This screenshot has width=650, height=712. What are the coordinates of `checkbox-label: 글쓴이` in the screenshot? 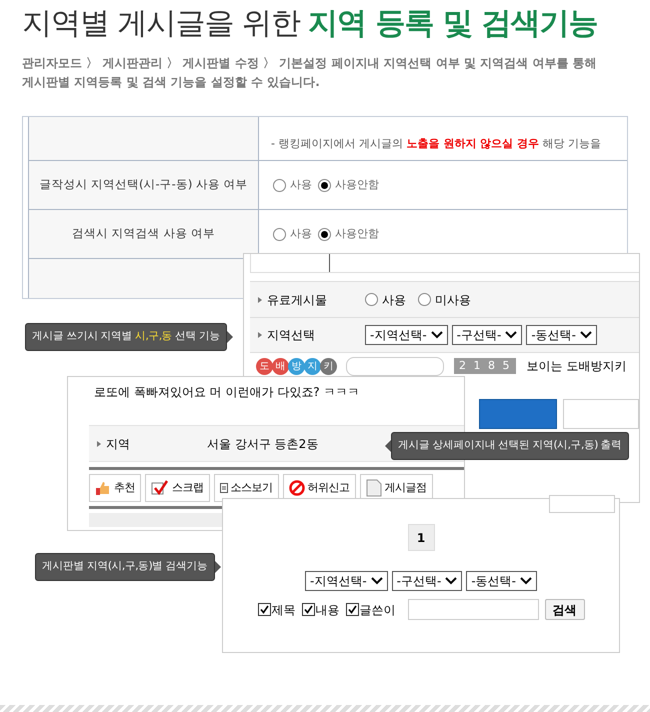 It's located at (378, 610).